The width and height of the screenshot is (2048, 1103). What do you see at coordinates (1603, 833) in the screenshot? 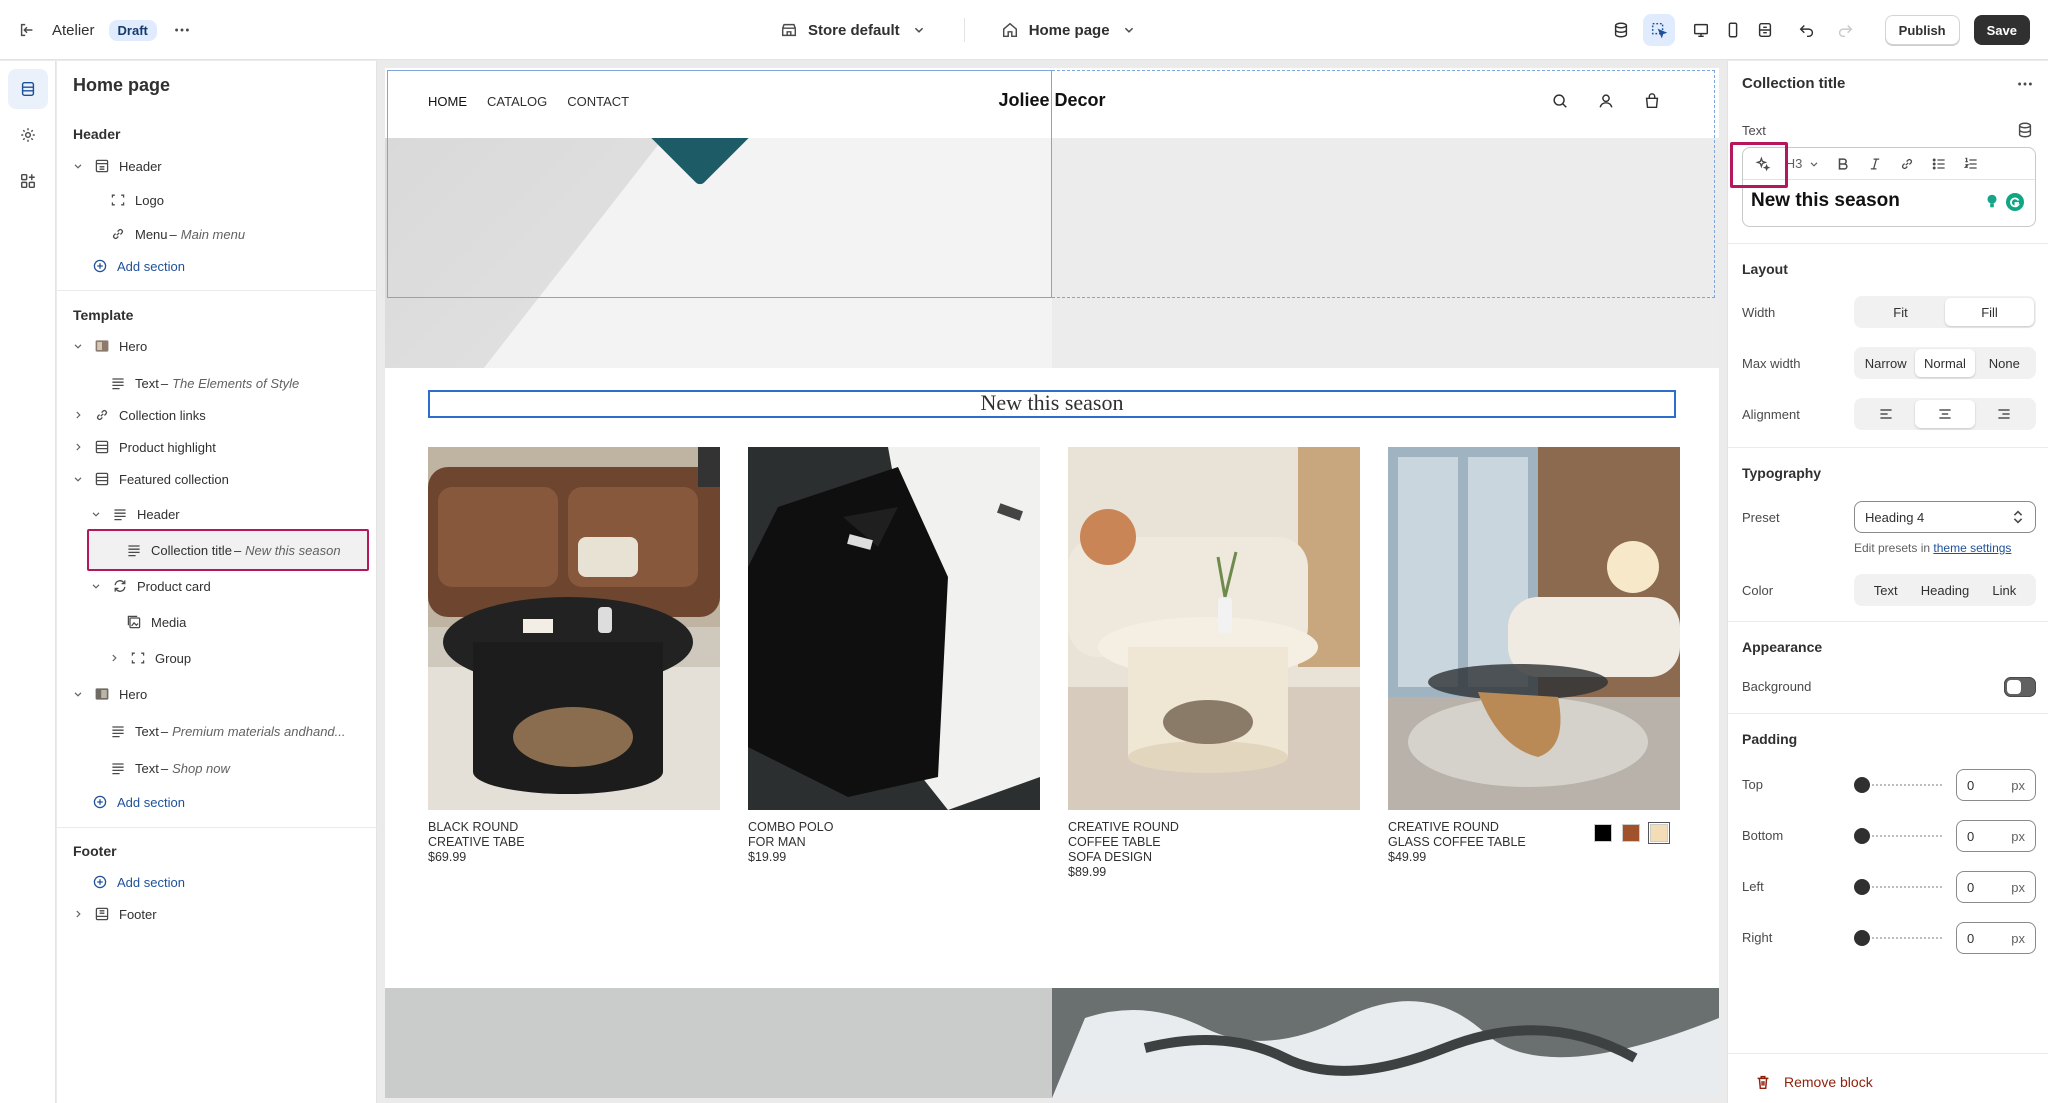
I see `color-swatch-black` at bounding box center [1603, 833].